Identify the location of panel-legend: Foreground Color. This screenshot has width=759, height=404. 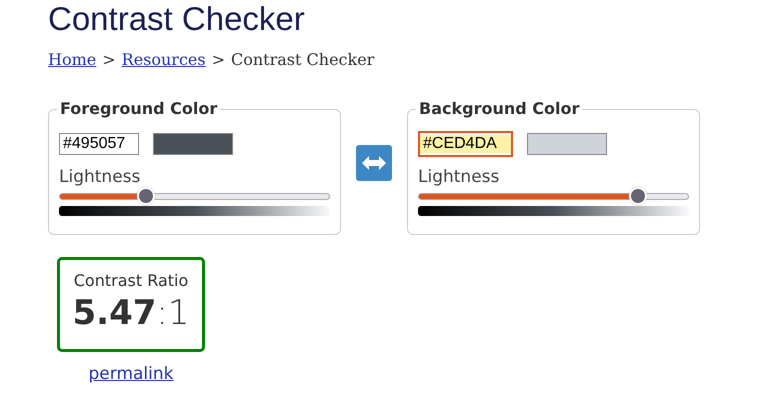
(138, 109).